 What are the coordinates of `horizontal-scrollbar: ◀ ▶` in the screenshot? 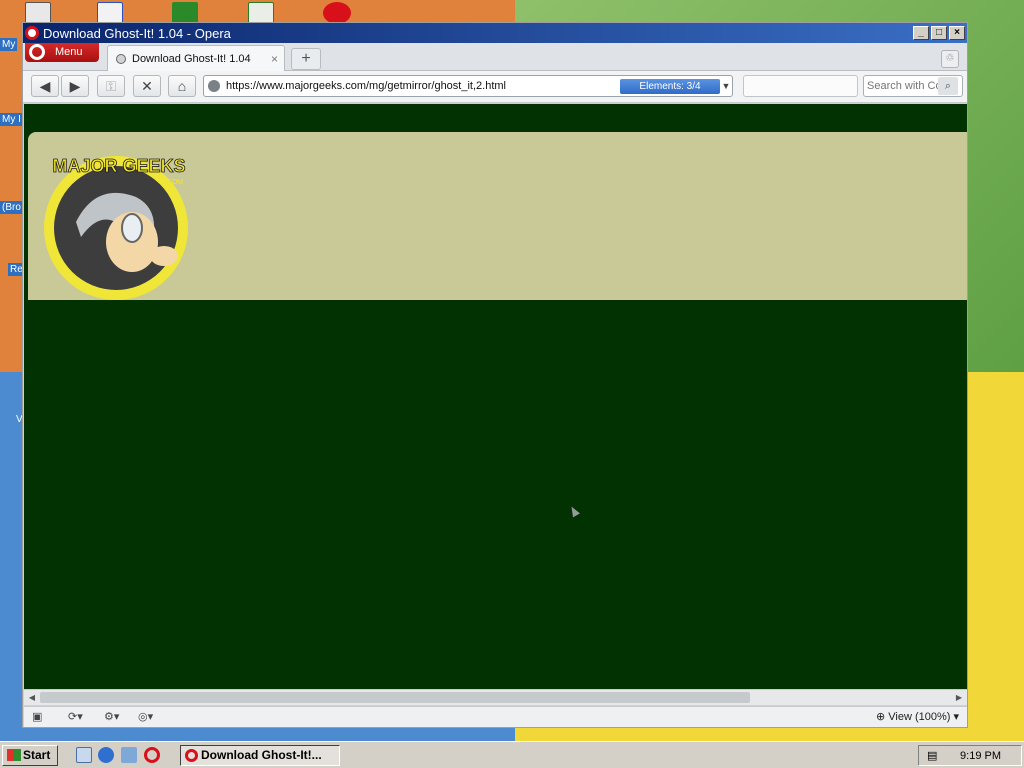 It's located at (495, 697).